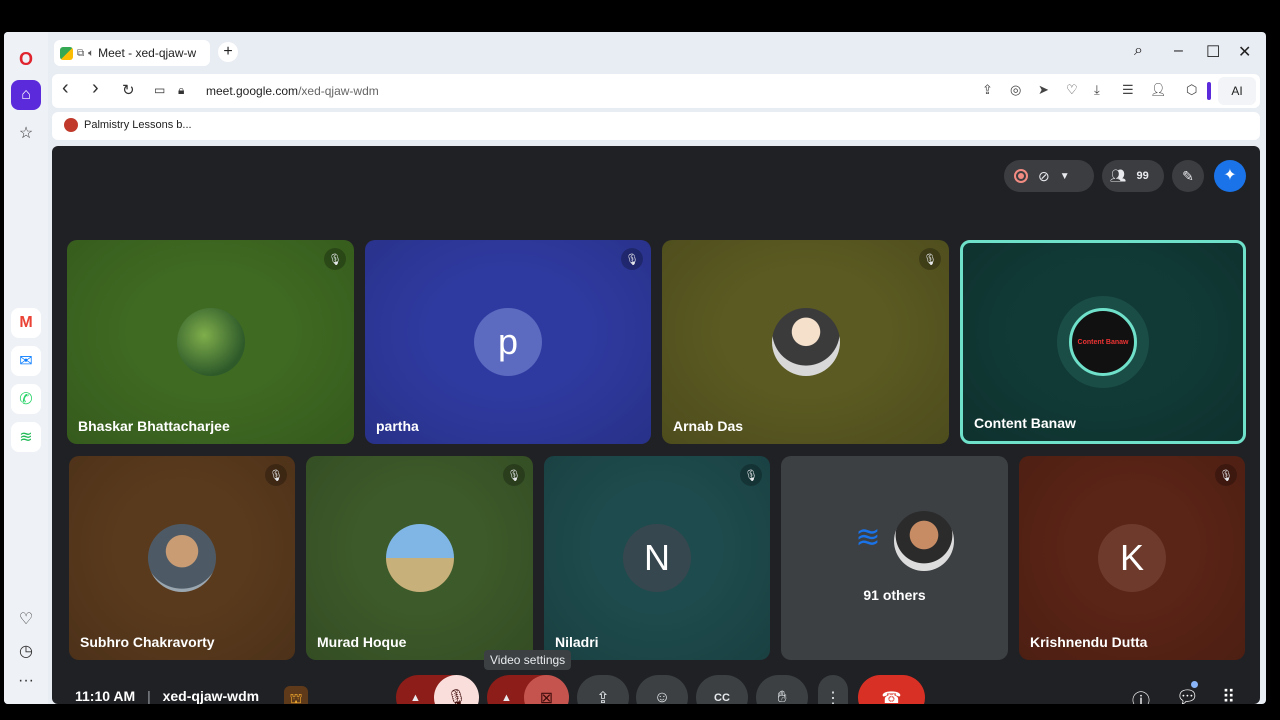 This screenshot has width=1280, height=720. I want to click on participant-name: Murad Hoque, so click(362, 642).